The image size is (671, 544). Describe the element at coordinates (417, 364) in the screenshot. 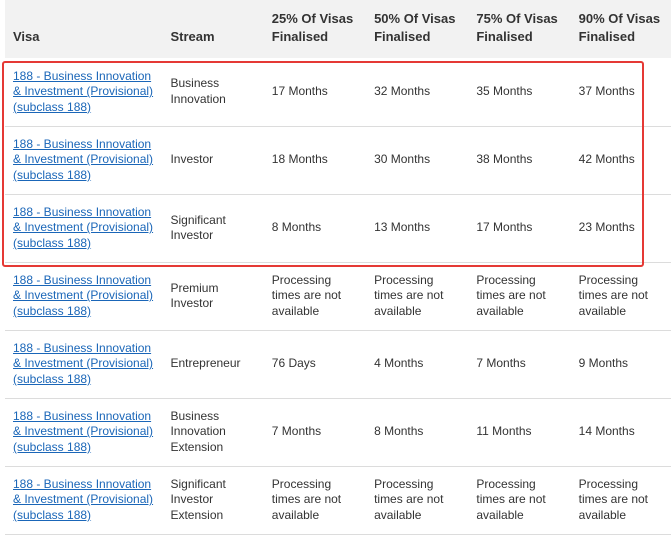

I see `p50-cell: 4 Months` at that location.